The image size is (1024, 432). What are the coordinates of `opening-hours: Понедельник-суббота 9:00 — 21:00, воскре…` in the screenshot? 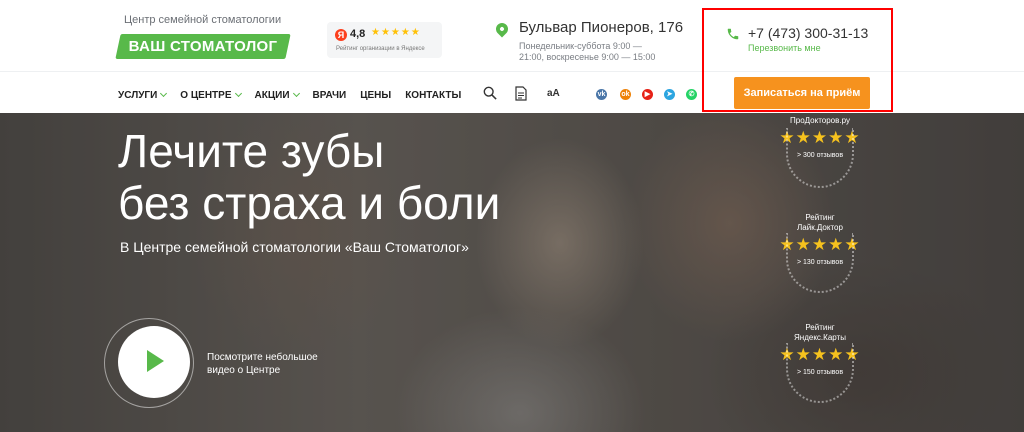 It's located at (587, 51).